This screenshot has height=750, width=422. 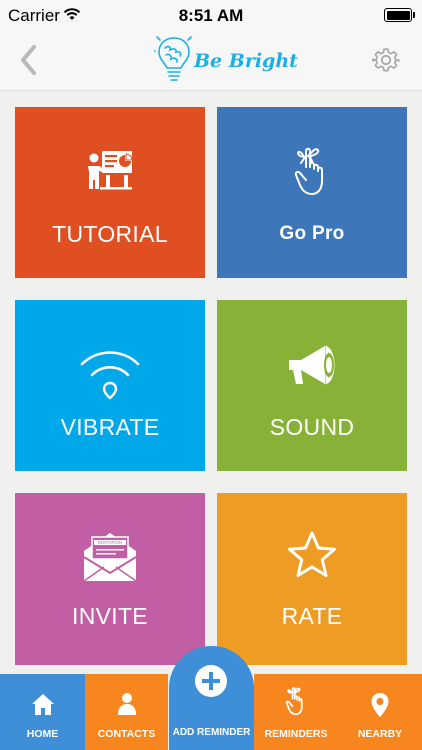 I want to click on tile-label: Go Pro, so click(x=312, y=233).